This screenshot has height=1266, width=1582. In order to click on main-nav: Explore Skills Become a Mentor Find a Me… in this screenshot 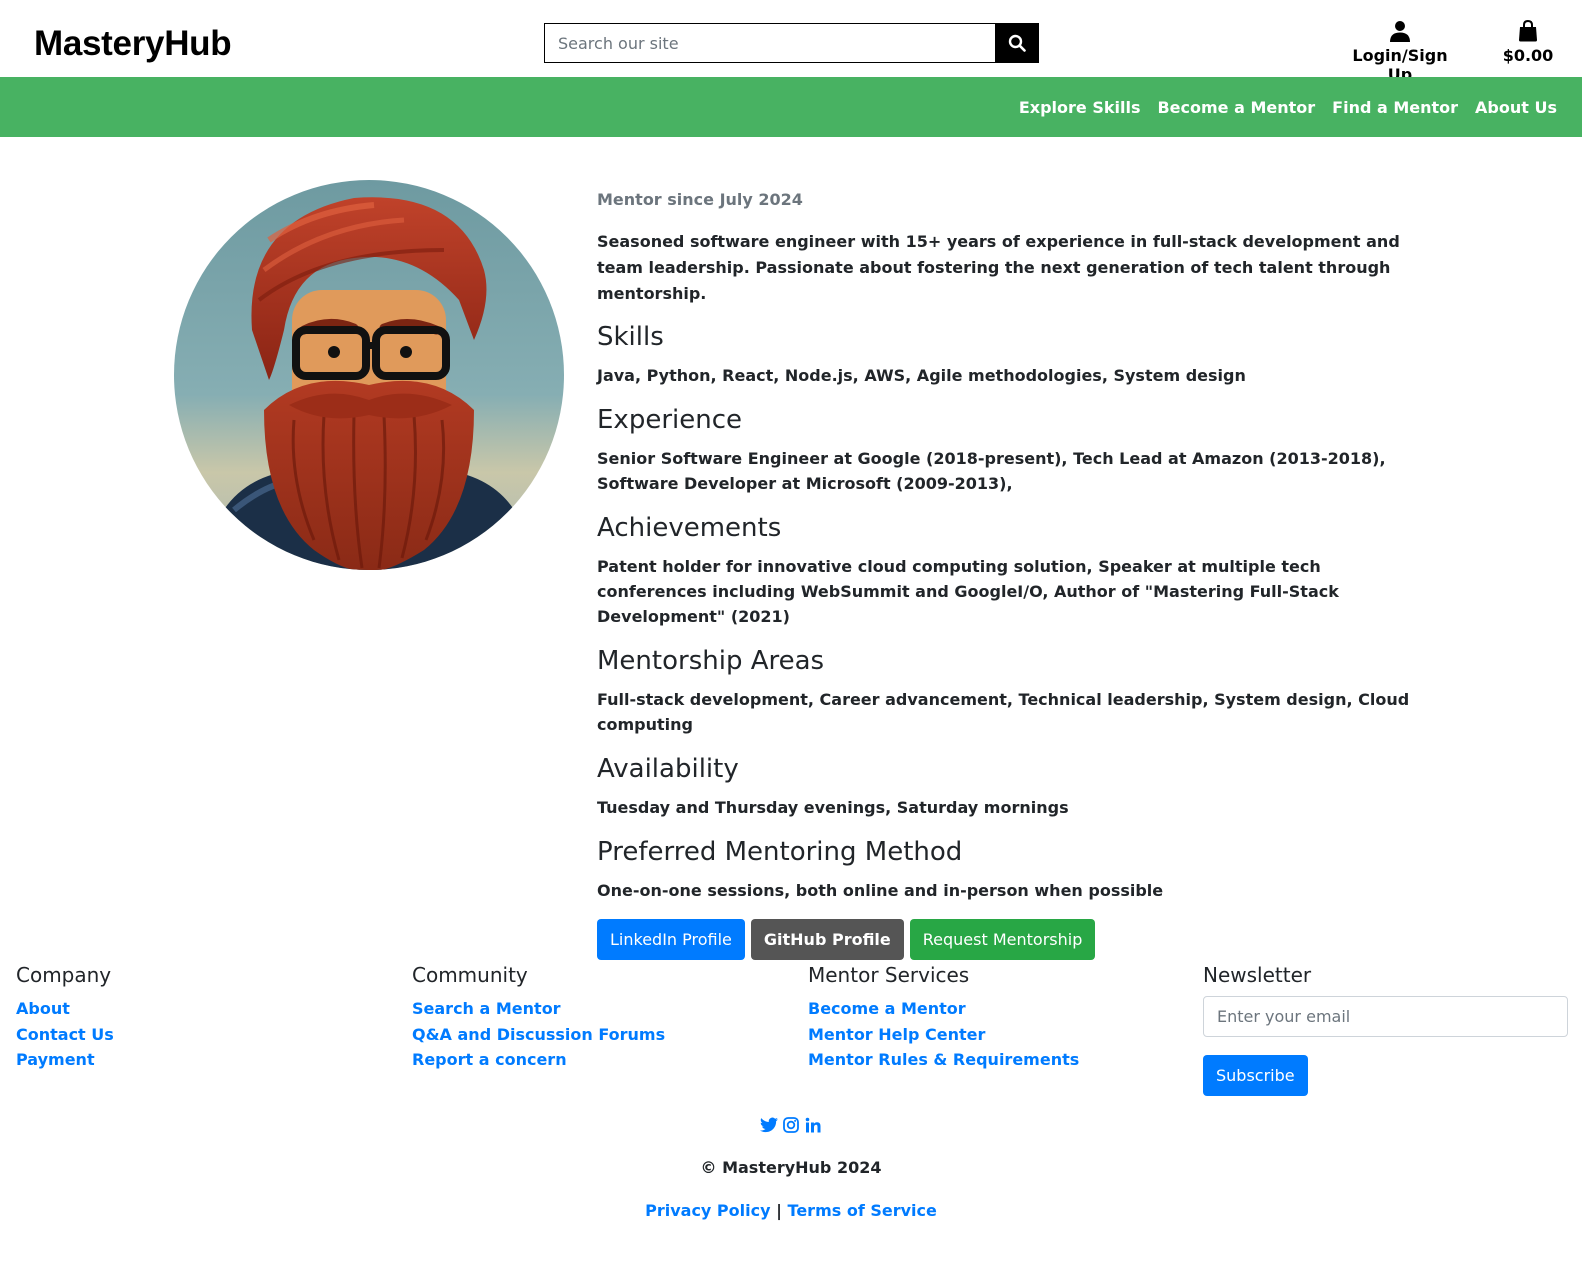, I will do `click(791, 107)`.